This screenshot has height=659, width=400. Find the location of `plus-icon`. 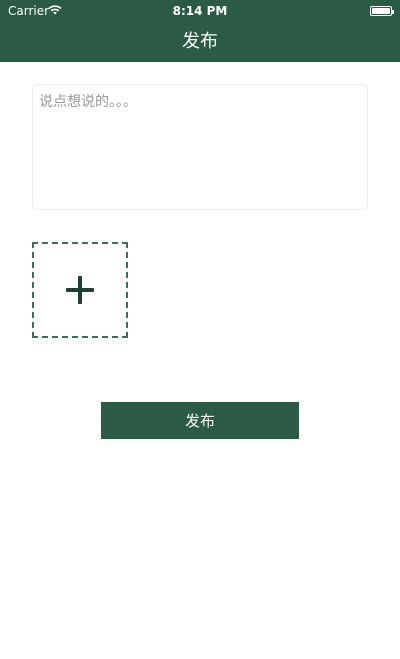

plus-icon is located at coordinates (80, 290).